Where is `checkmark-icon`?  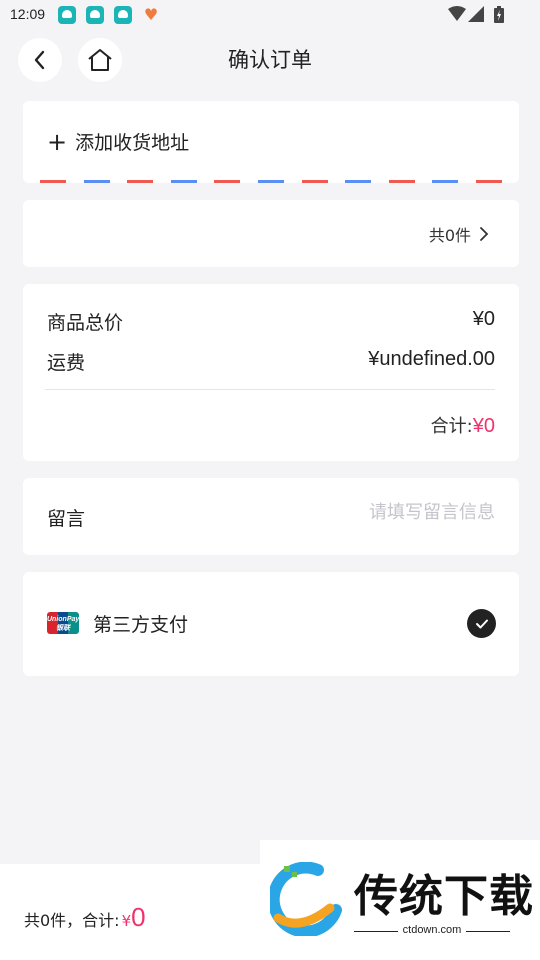
checkmark-icon is located at coordinates (481, 623).